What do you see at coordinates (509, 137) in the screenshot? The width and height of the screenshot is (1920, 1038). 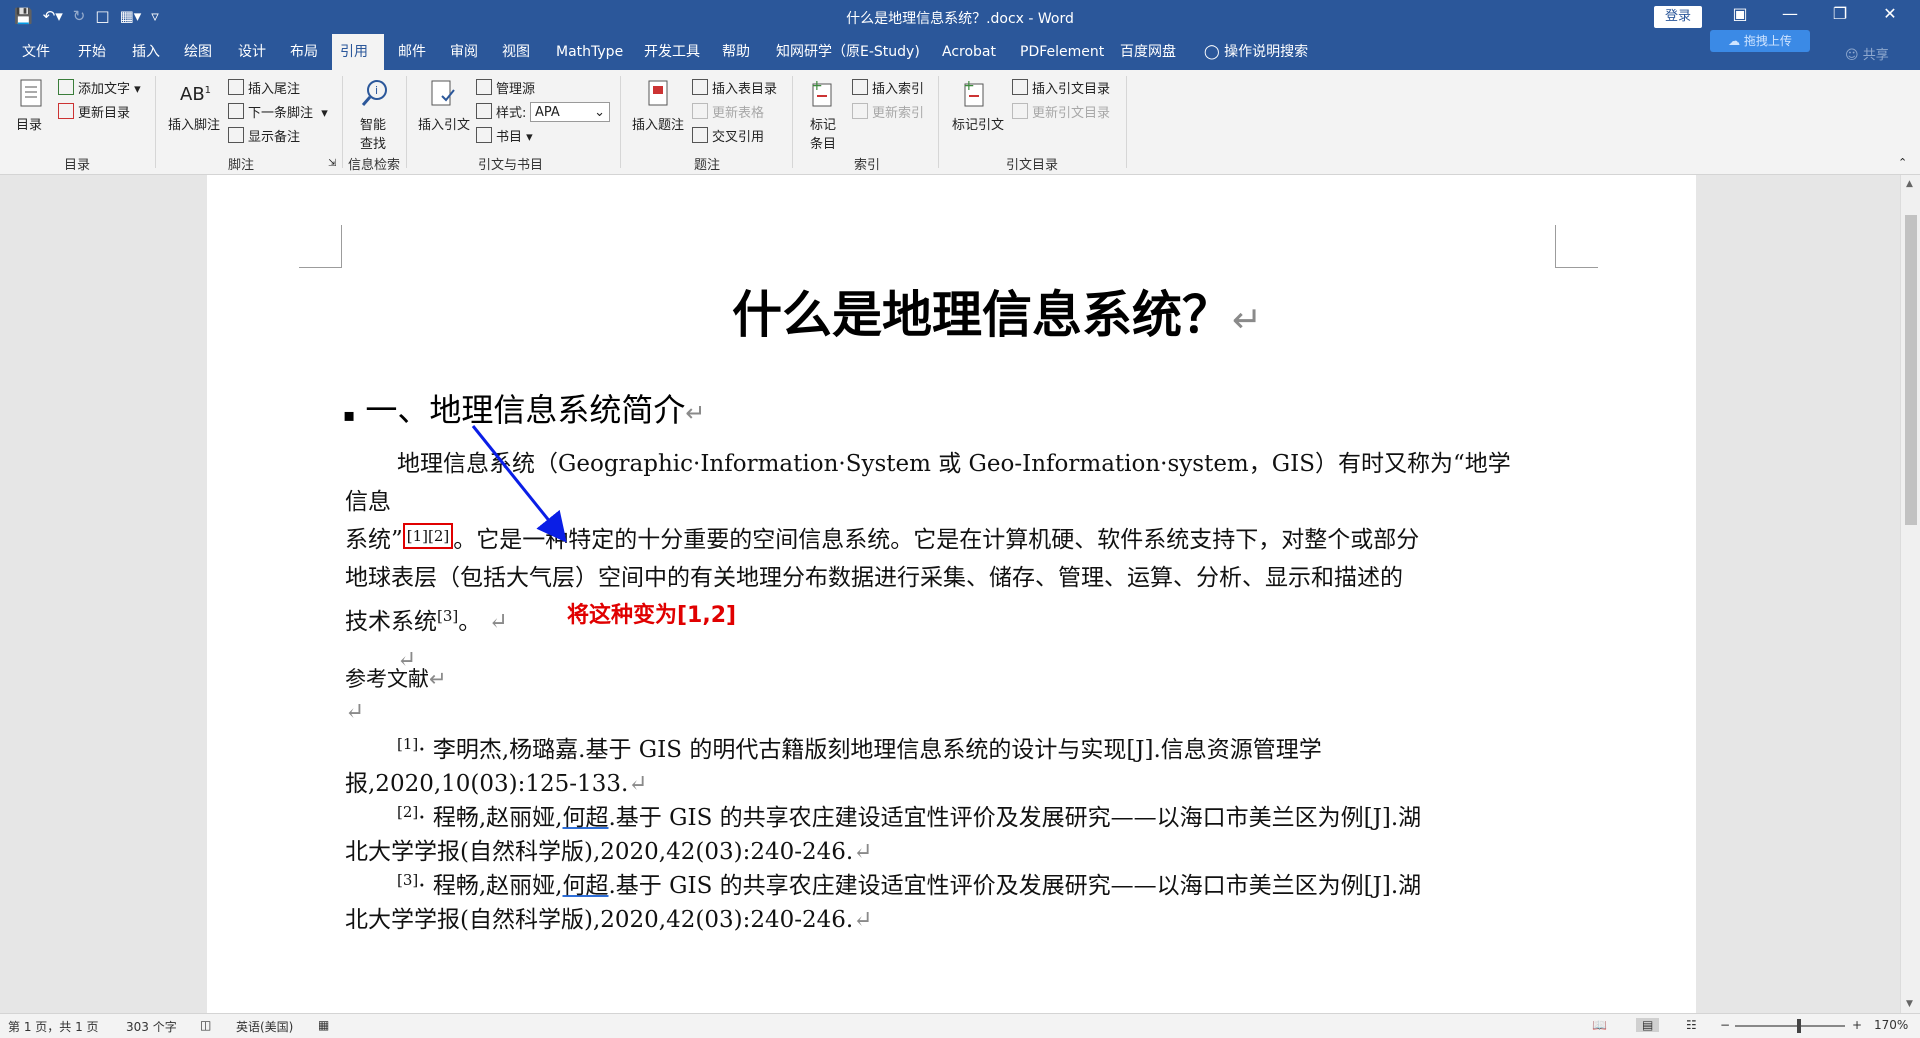 I see `bibliography-label: 书目` at bounding box center [509, 137].